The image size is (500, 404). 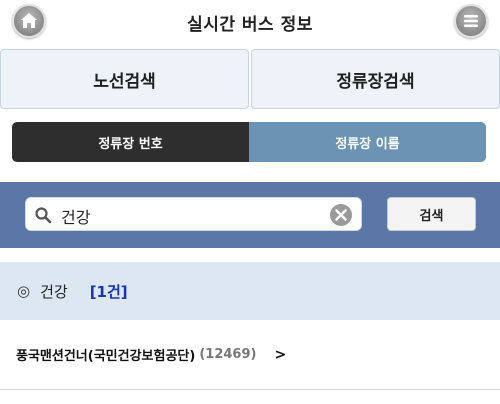 I want to click on search-icon, so click(x=43, y=215).